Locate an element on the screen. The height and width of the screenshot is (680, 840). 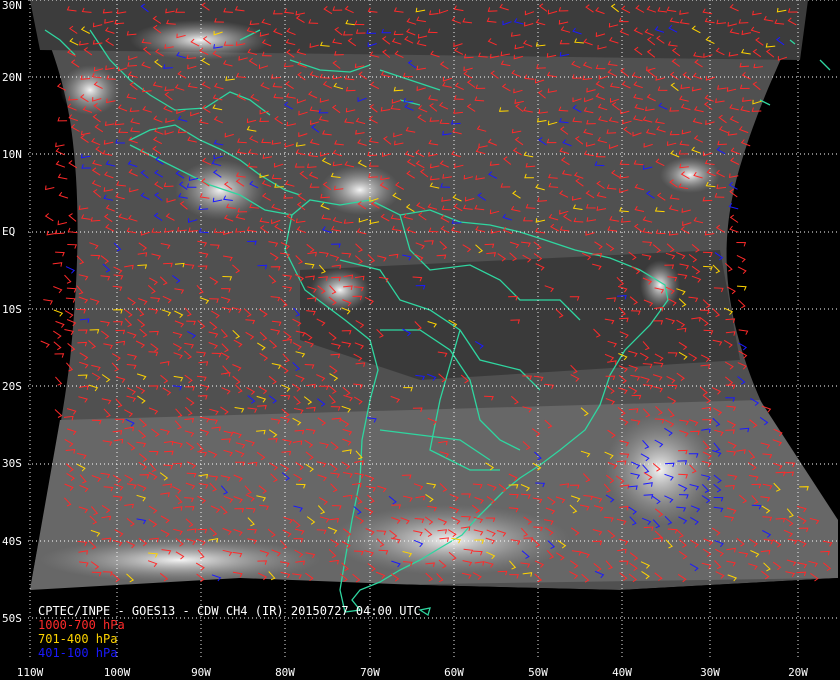
lon-label: 50W is located at coordinates (538, 672).